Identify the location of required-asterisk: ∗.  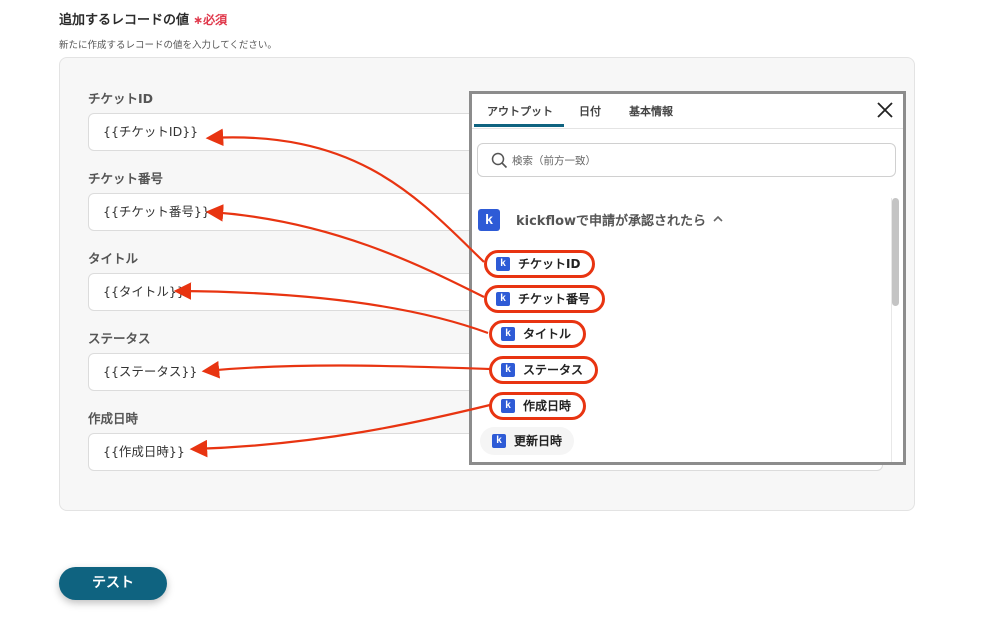
(198, 20).